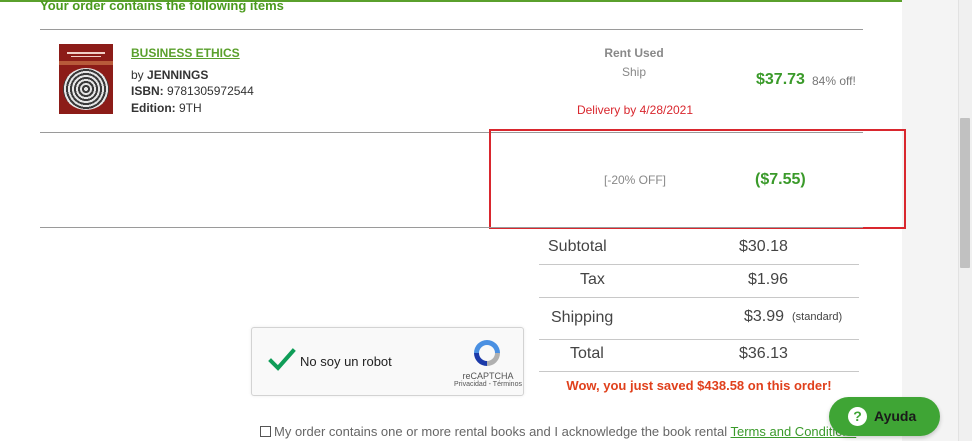  I want to click on book-title-link: BUSINESS ETHICS, so click(185, 53).